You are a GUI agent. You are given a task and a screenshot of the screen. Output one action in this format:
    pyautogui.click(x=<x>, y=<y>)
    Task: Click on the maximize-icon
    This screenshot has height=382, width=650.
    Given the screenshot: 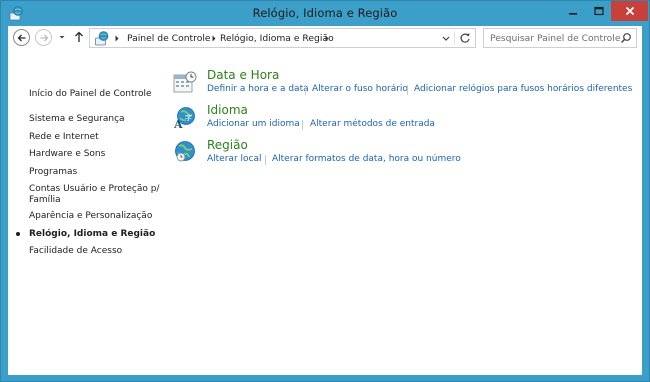 What is the action you would take?
    pyautogui.click(x=598, y=11)
    